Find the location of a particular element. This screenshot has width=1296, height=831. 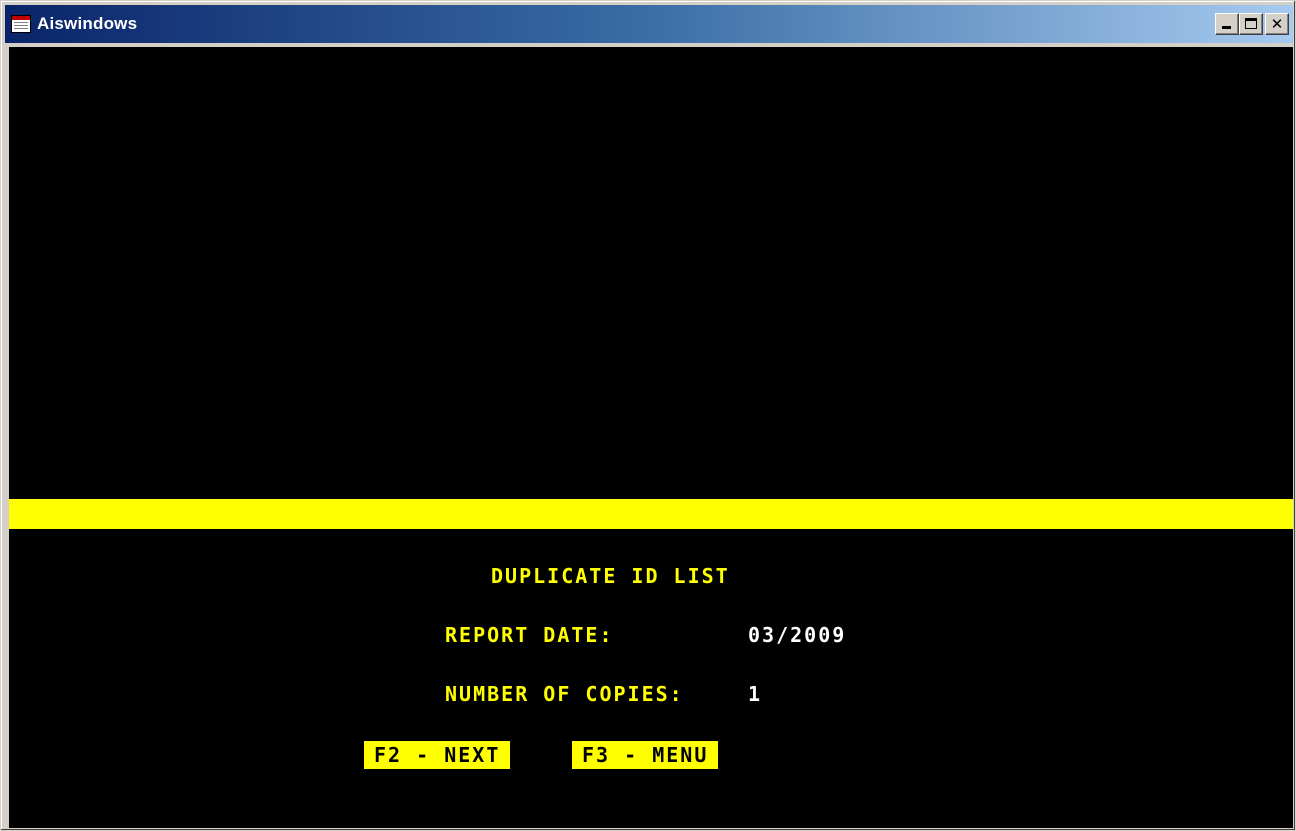

minimize-button is located at coordinates (1227, 24).